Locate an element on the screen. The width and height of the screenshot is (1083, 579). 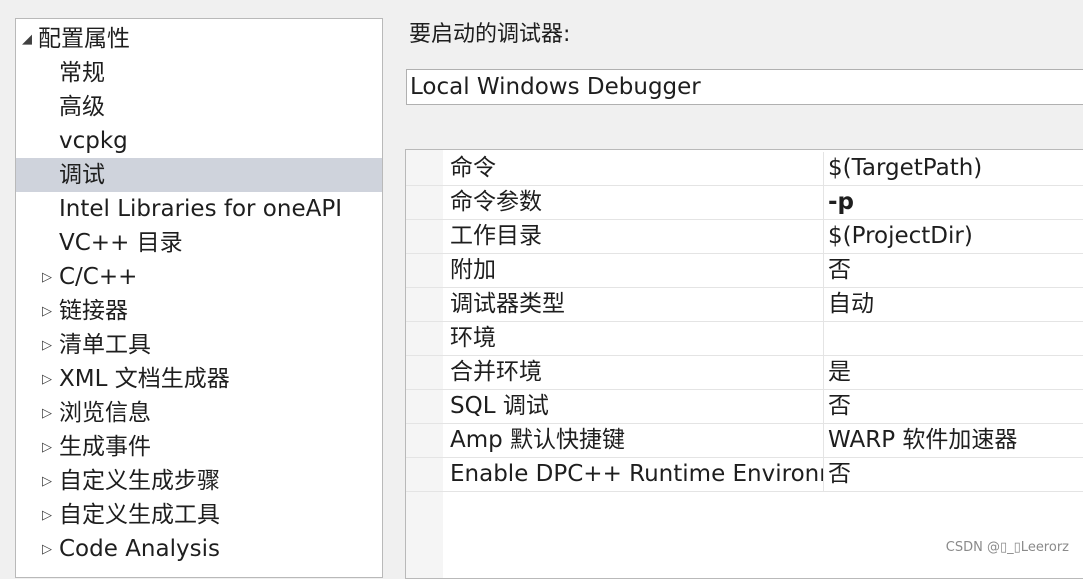
property-row: SQL 调试 否 is located at coordinates (744, 407).